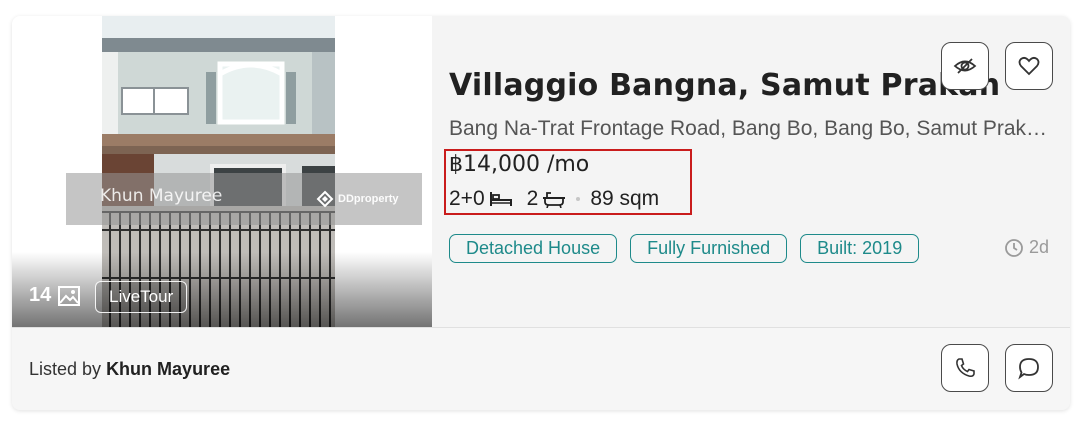 The width and height of the screenshot is (1080, 422). Describe the element at coordinates (724, 85) in the screenshot. I see `listing-title: Villaggio Bangna, Samut Prakan` at that location.